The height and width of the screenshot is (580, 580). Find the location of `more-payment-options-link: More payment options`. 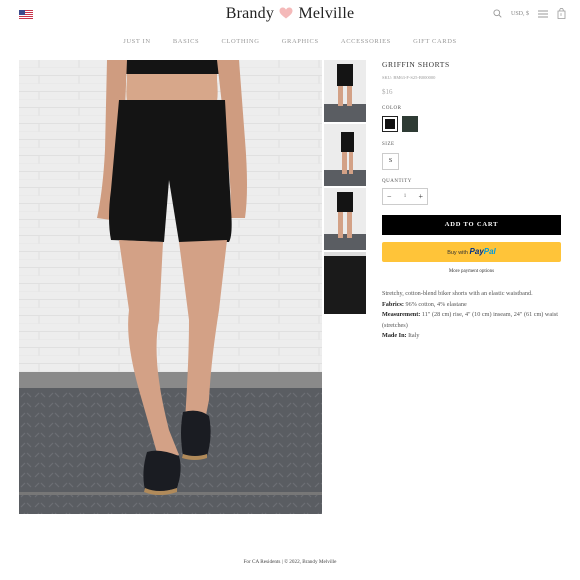

more-payment-options-link: More payment options is located at coordinates (471, 271).